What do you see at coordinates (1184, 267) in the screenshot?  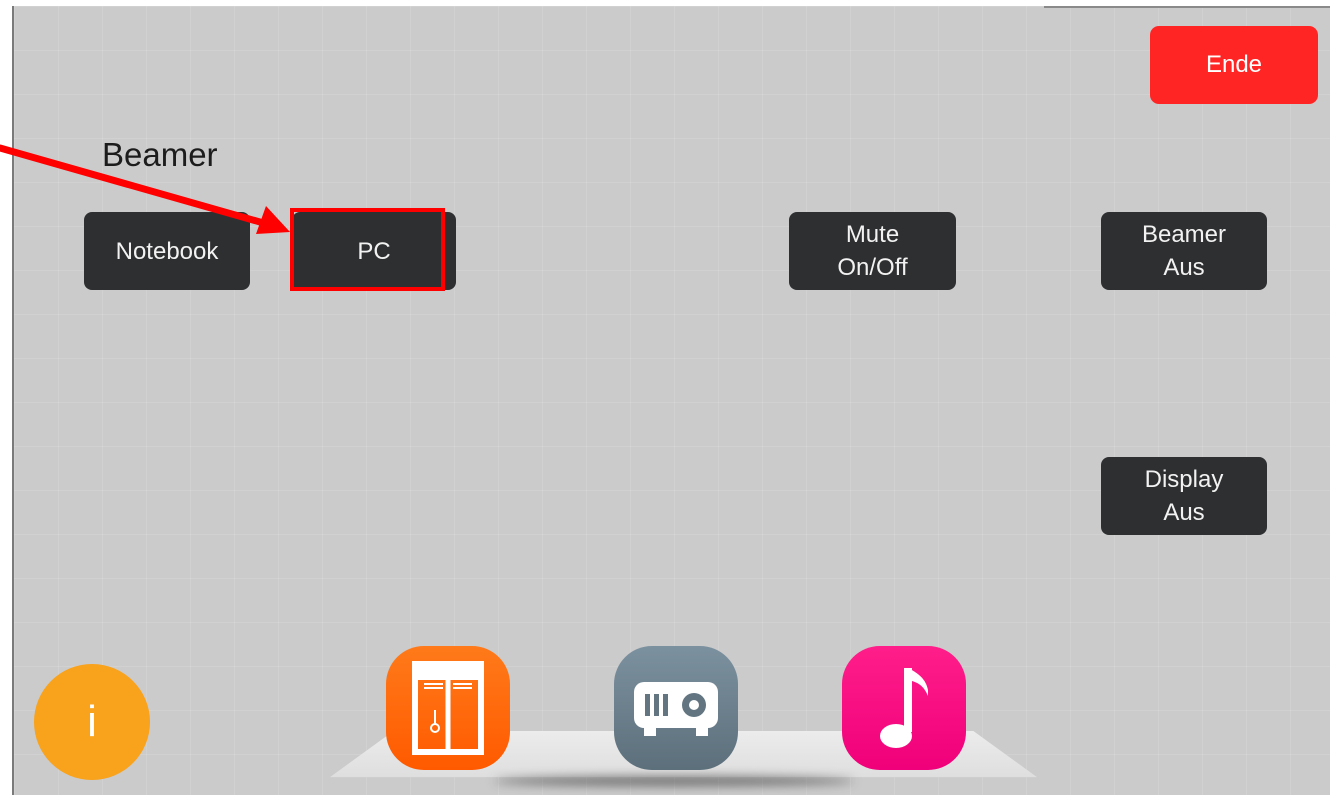 I see `beamer-off-line2: Aus` at bounding box center [1184, 267].